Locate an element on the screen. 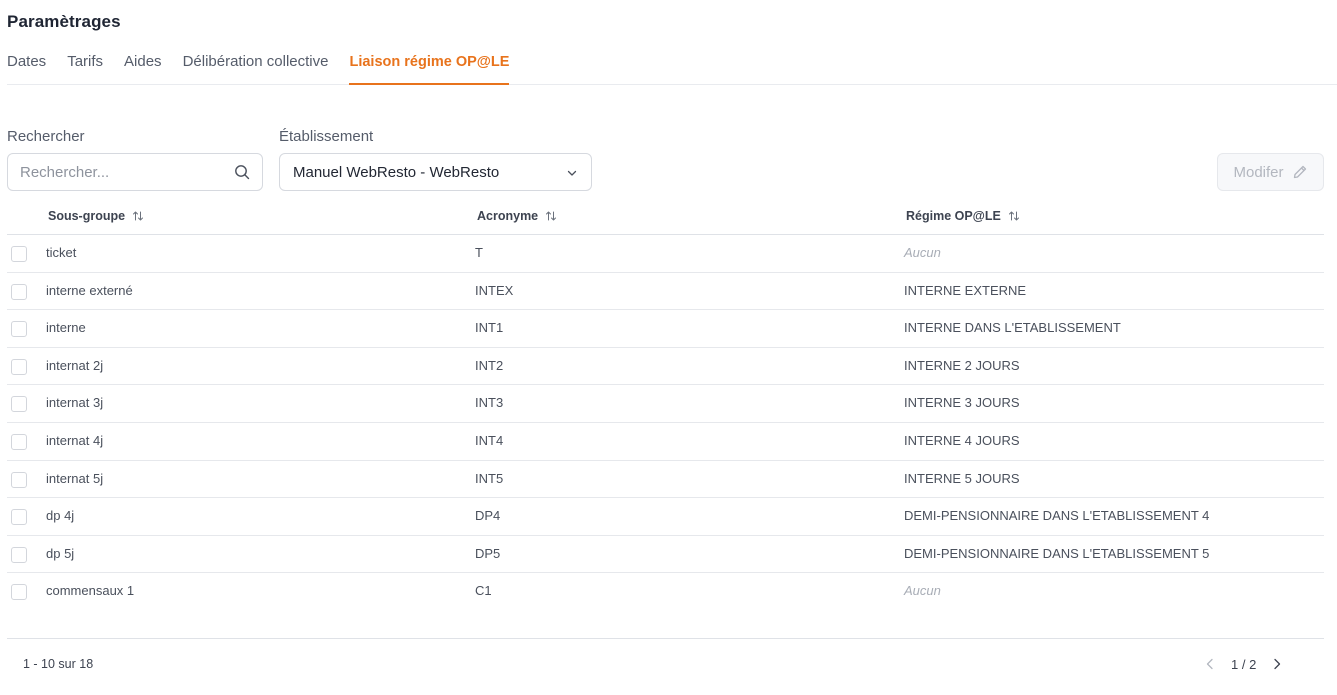  table-row: commensaux 1 C1 Aucun is located at coordinates (665, 592).